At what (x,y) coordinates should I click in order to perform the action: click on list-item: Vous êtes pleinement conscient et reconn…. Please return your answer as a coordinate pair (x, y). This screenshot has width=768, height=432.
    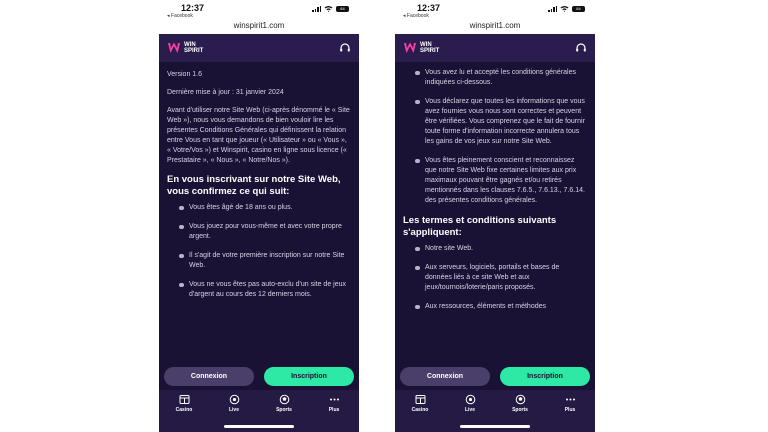
    Looking at the image, I should click on (501, 181).